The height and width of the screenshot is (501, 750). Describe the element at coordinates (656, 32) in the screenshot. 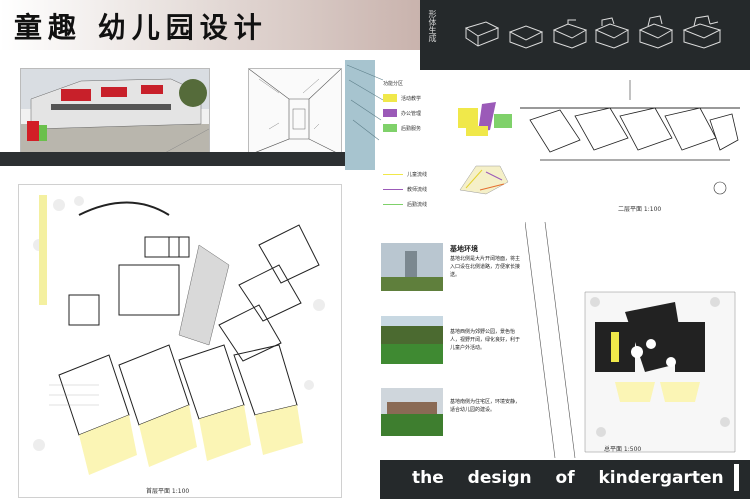

I see `massing-step-5-icon` at that location.